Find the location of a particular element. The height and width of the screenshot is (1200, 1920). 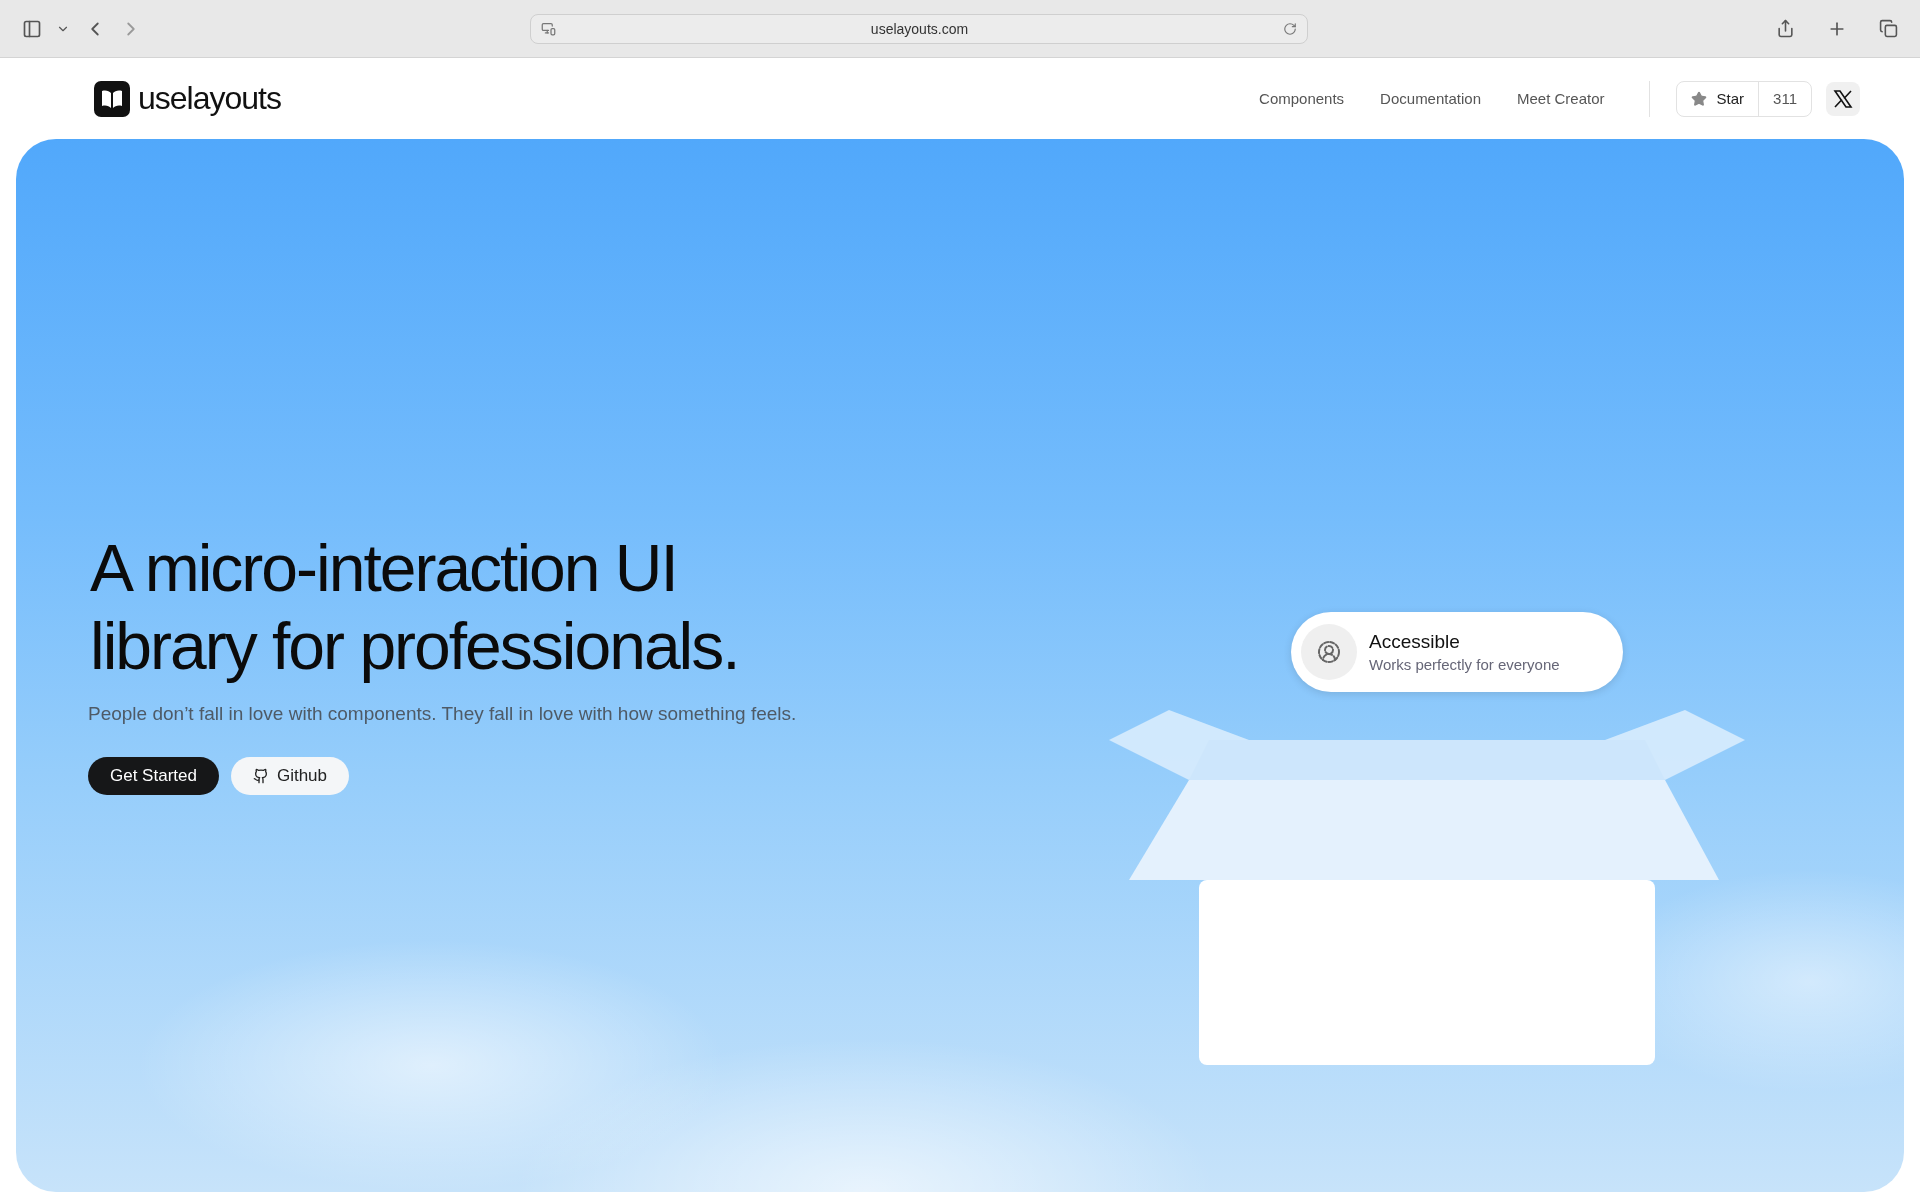

sidebar-icon is located at coordinates (32, 28).